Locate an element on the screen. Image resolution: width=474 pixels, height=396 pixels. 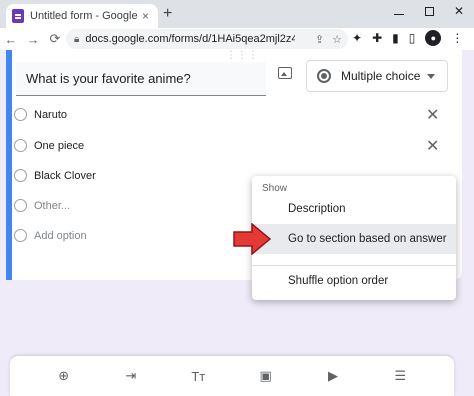
back-icon: ← is located at coordinates (11, 39).